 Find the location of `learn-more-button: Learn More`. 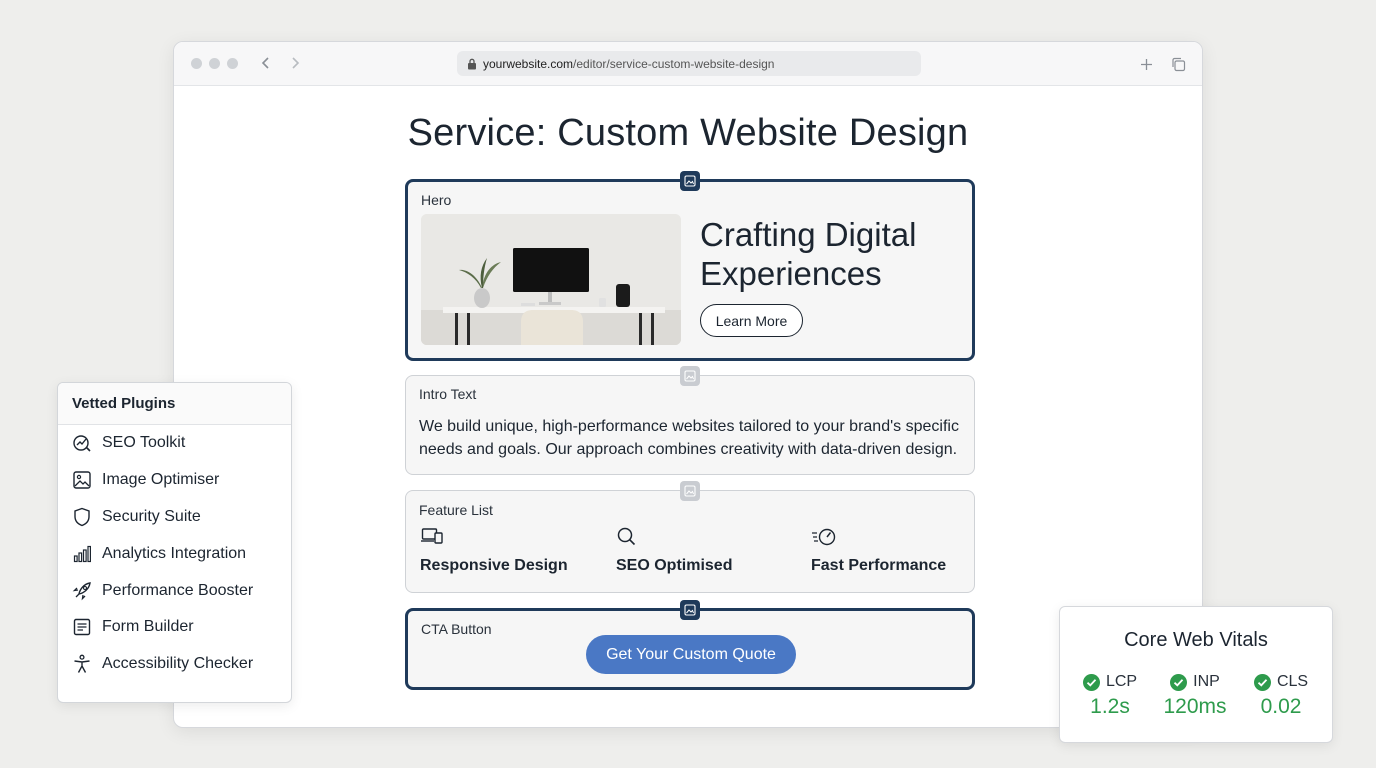

learn-more-button: Learn More is located at coordinates (751, 320).